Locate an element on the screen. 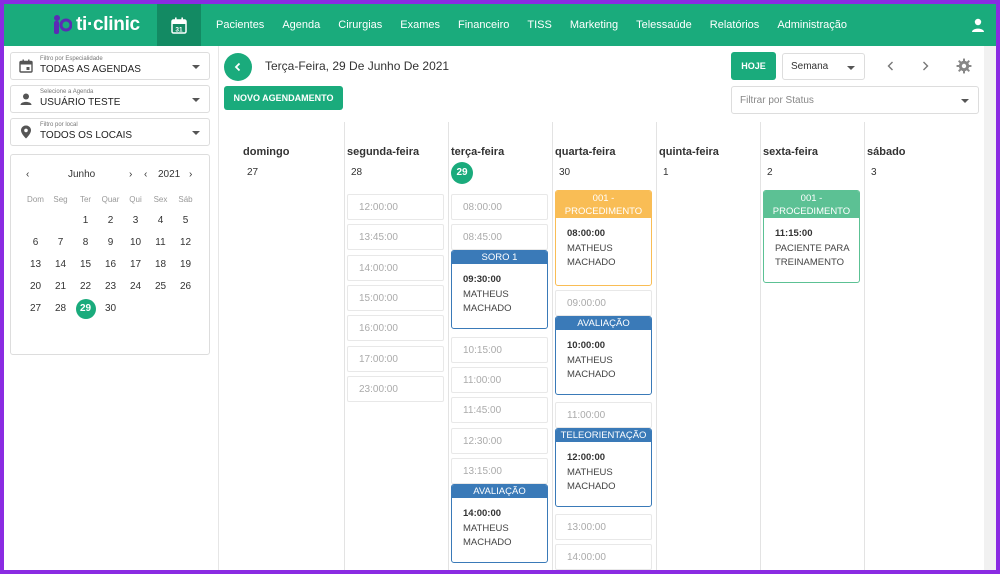 Image resolution: width=1000 pixels, height=574 pixels. free-slot: 13:45:00 is located at coordinates (395, 237).